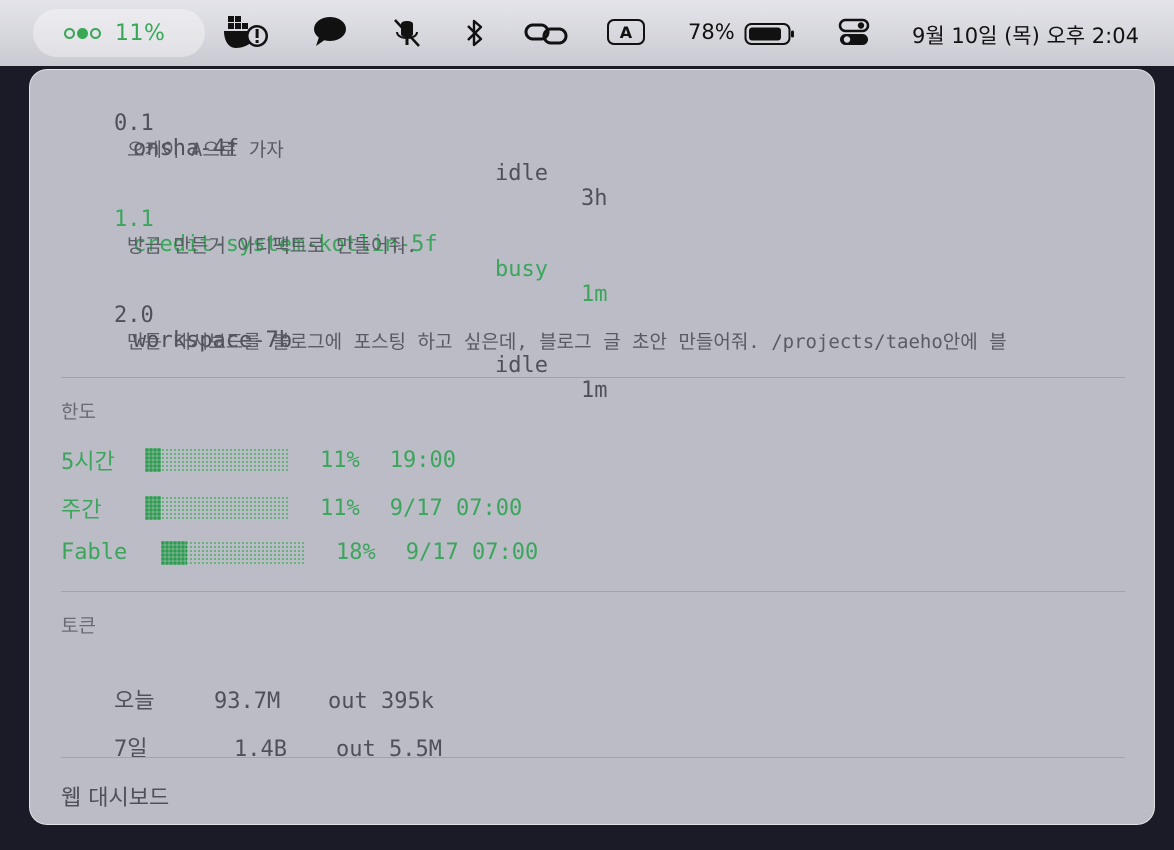 The width and height of the screenshot is (1174, 850). Describe the element at coordinates (246, 32) in the screenshot. I see `docker-icon` at that location.